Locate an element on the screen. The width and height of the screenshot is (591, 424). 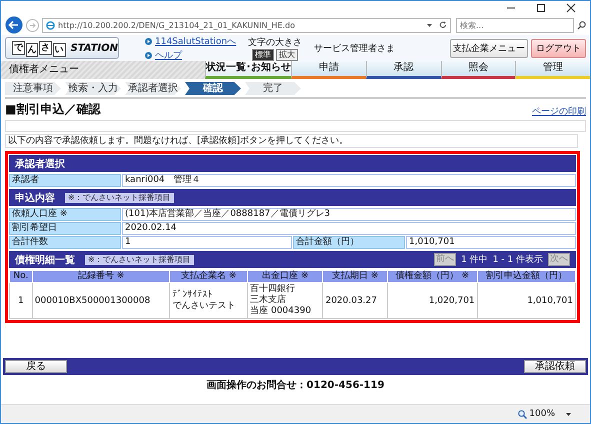
header-link: ヘルプ is located at coordinates (168, 55).